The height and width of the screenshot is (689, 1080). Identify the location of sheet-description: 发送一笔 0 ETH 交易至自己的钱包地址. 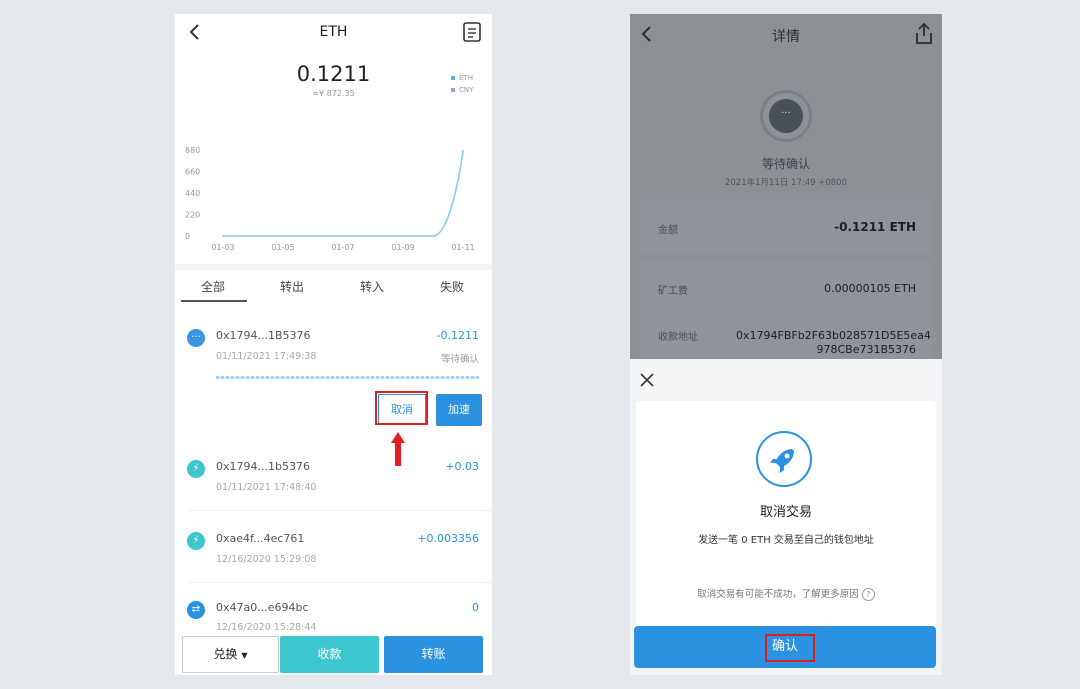
(786, 540).